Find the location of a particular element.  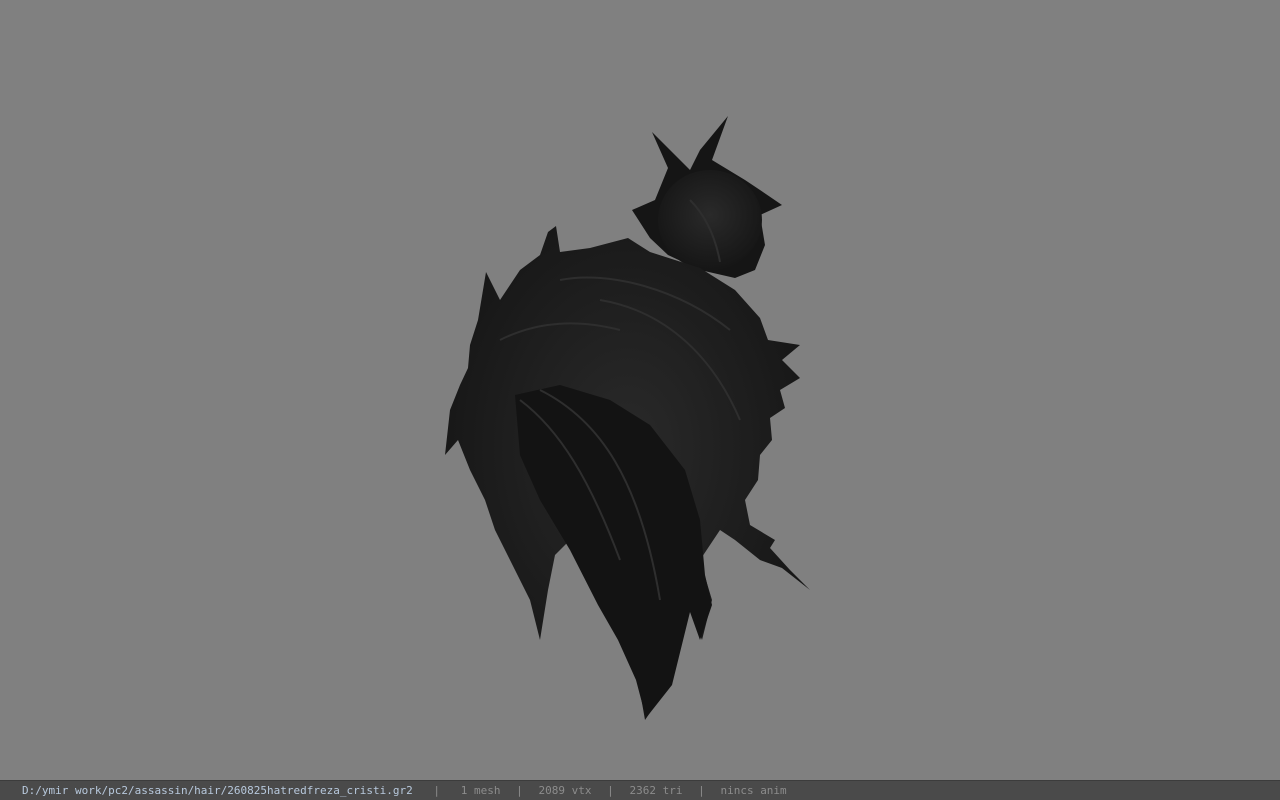

vertex-count-label: 2089 vtx is located at coordinates (565, 790).